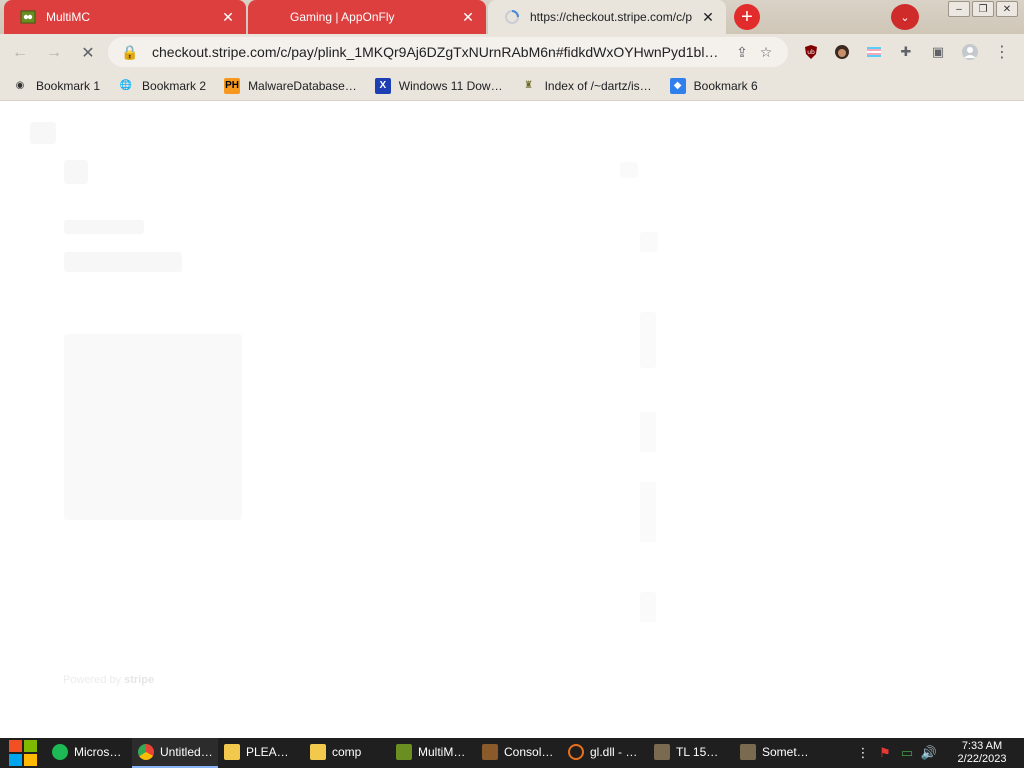 The image size is (1024, 768). I want to click on taskbar-item: comp, so click(347, 753).